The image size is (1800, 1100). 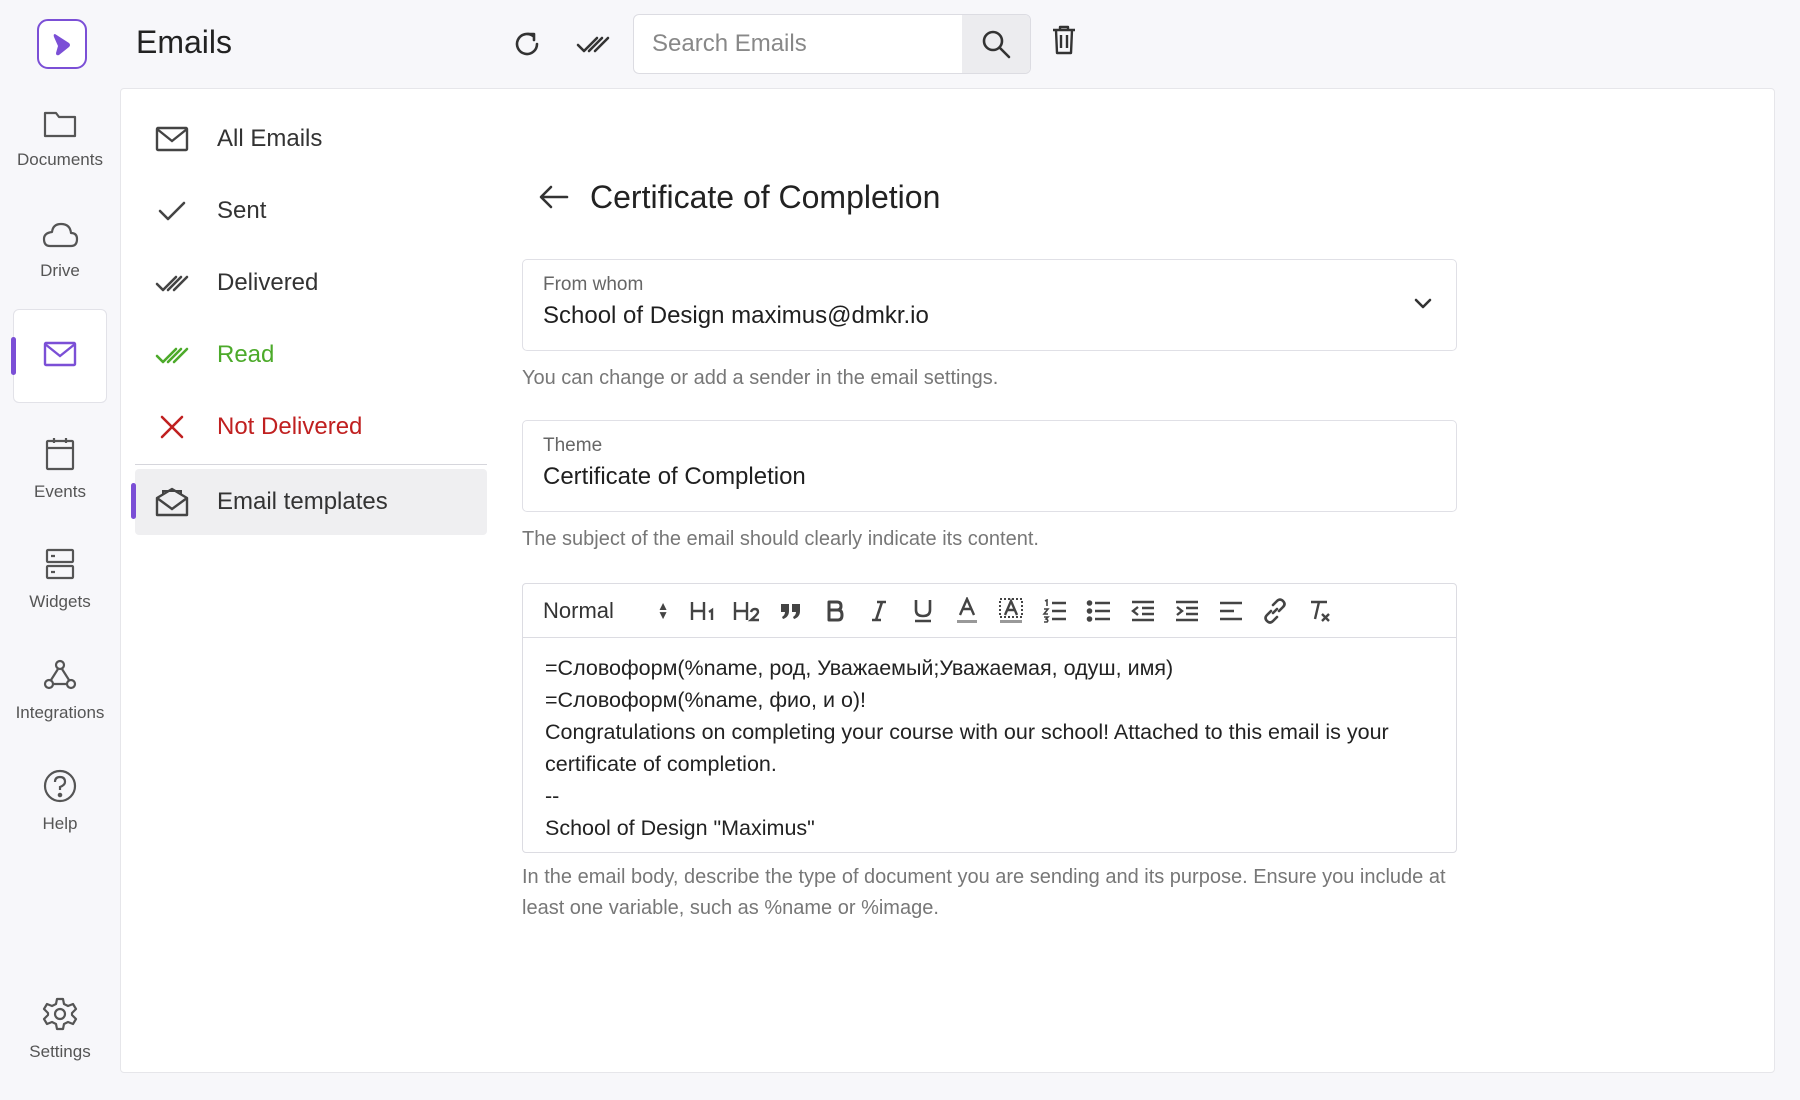 I want to click on folder-email-templates: Email templates, so click(x=309, y=502).